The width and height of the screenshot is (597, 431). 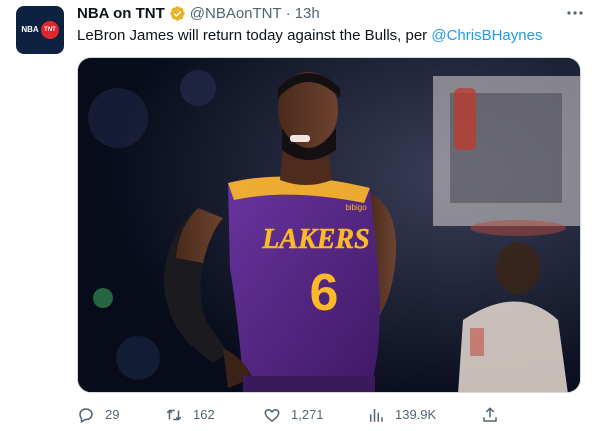 I want to click on like-button: 1,271, so click(x=293, y=415).